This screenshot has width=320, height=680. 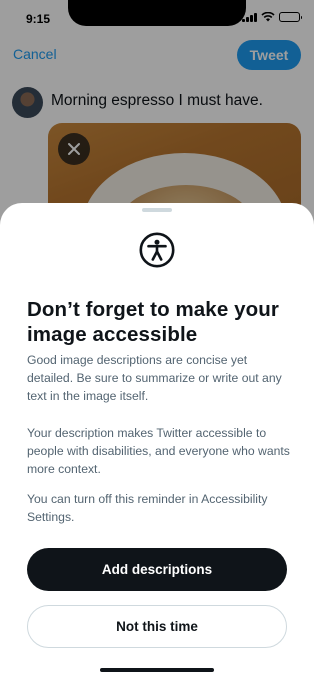 I want to click on sheet-grabber-handle, so click(x=157, y=210).